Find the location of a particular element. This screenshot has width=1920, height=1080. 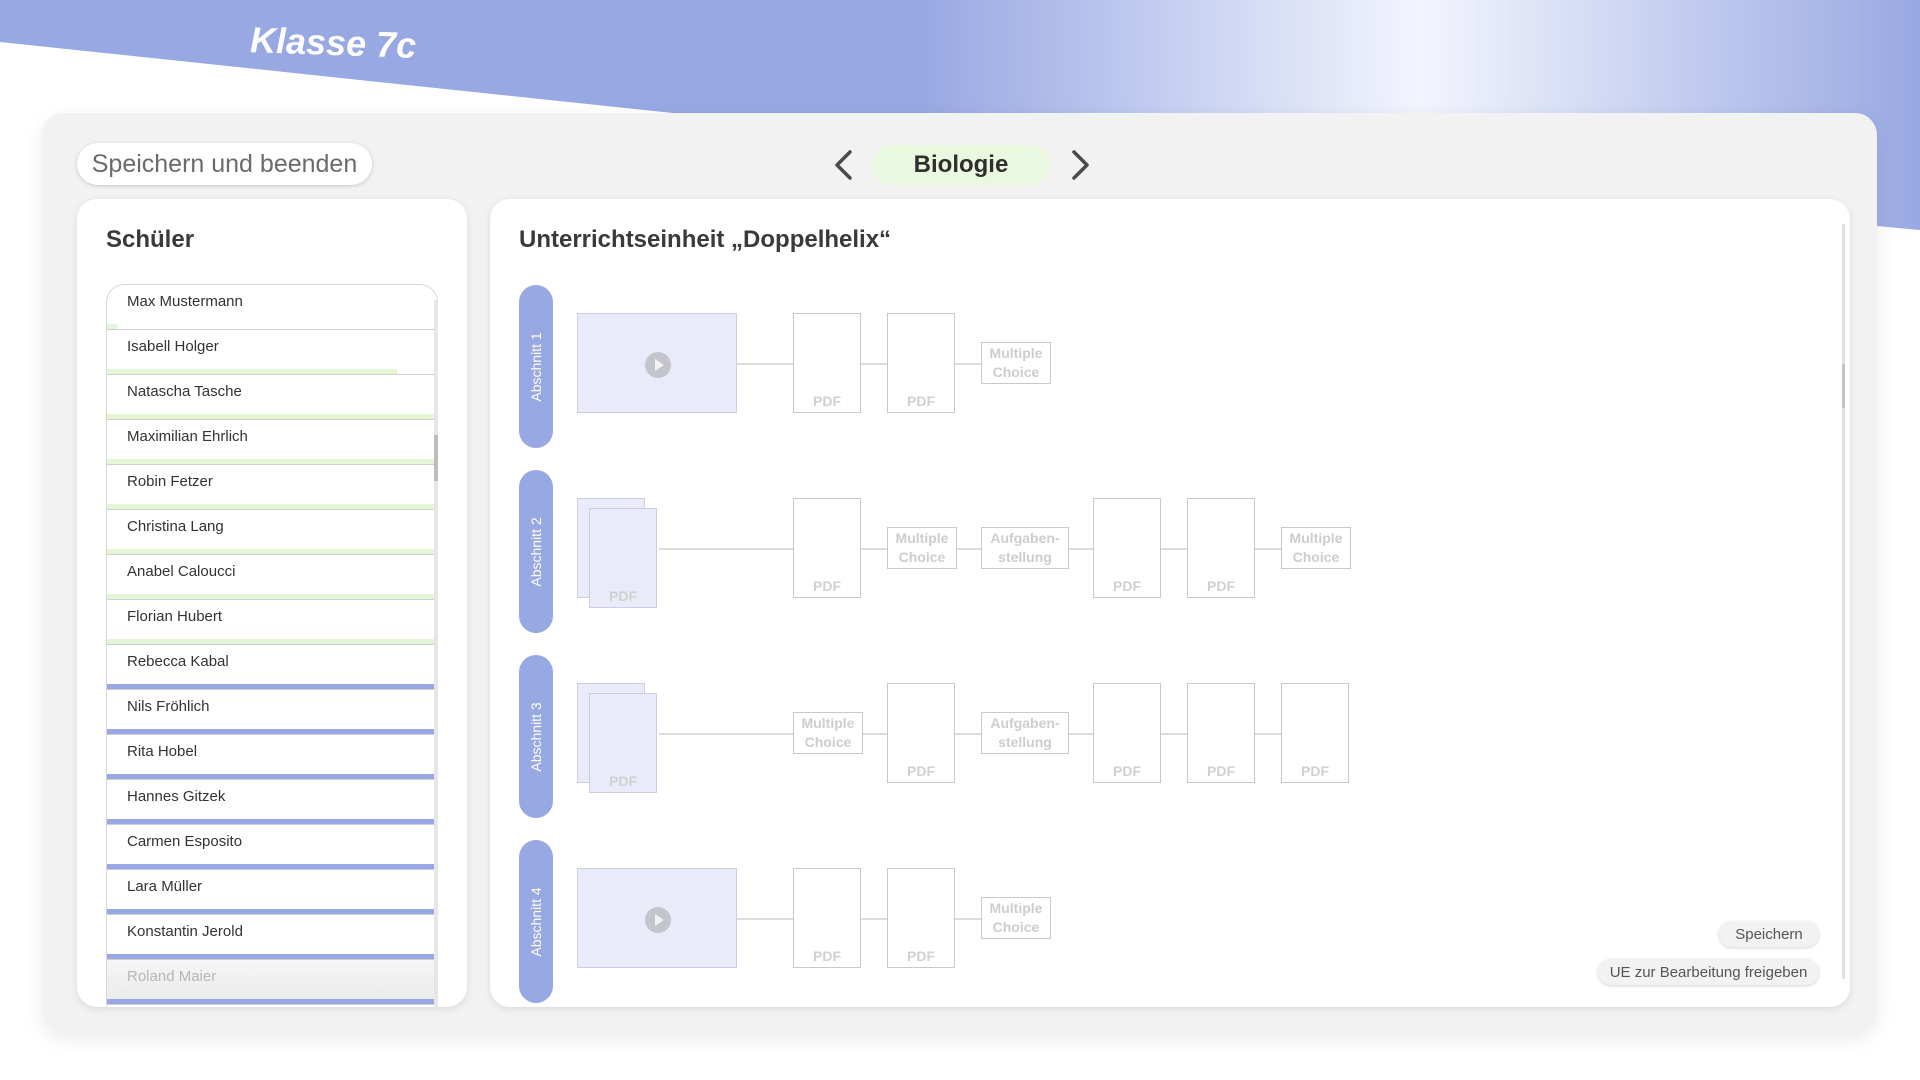

student-row: Rita Hobel is located at coordinates (272, 757).